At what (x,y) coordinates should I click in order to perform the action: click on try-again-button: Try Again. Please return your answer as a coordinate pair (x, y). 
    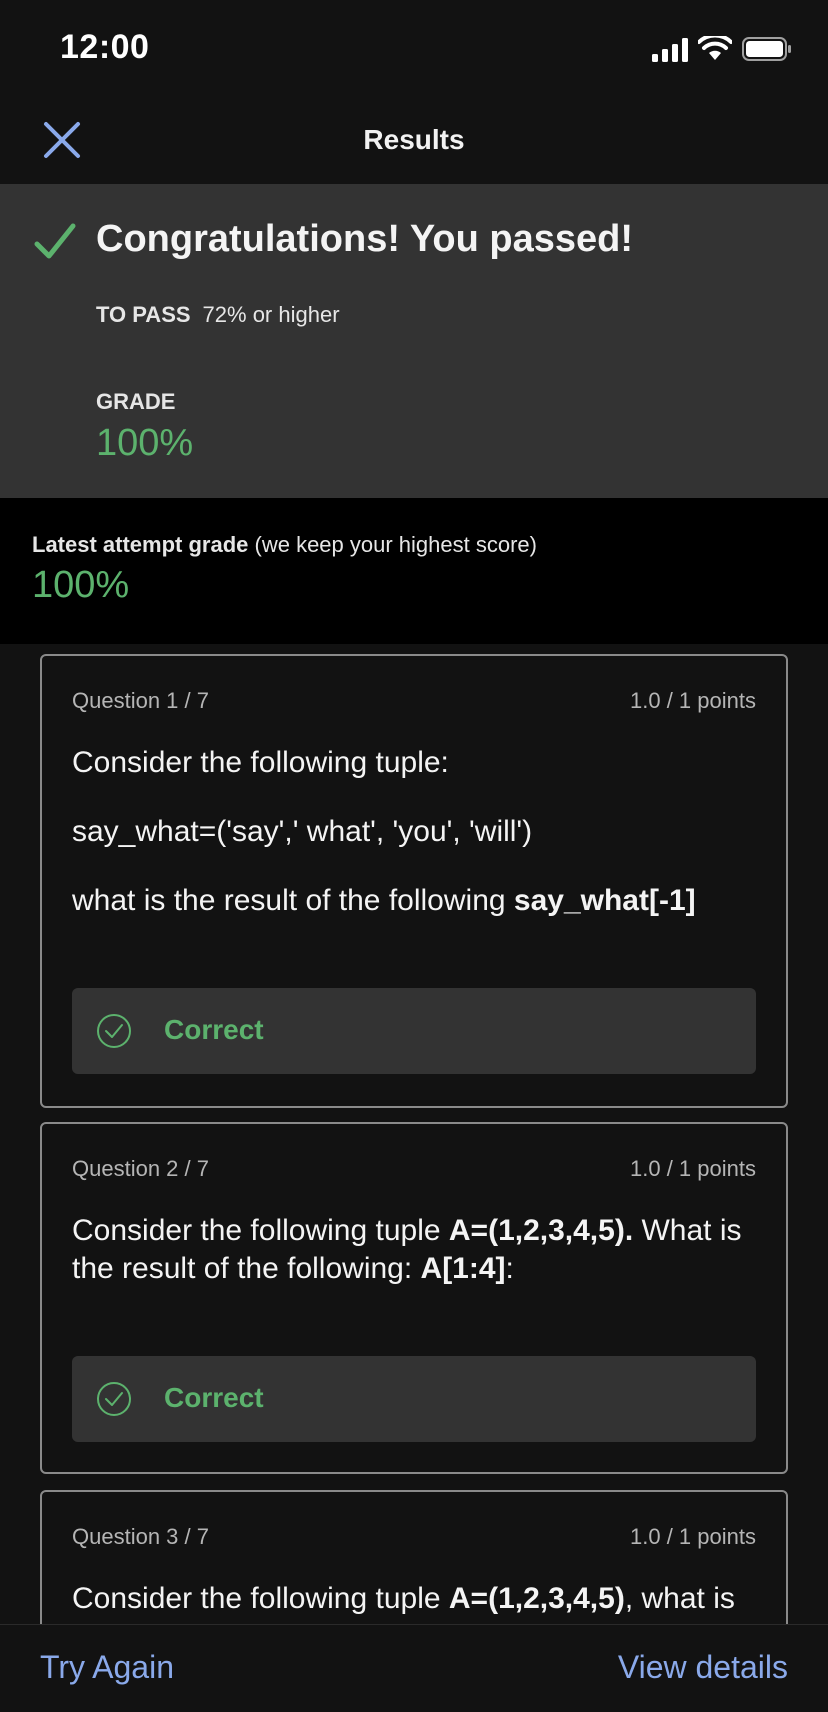
    Looking at the image, I should click on (107, 1667).